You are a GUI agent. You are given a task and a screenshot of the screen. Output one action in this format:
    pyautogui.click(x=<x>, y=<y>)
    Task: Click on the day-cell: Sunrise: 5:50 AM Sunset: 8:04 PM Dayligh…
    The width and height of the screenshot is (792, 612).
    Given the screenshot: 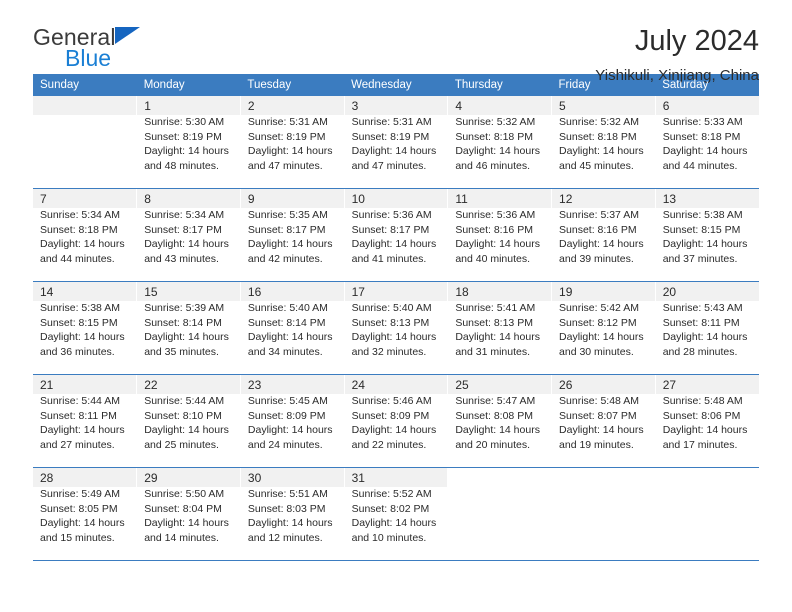 What is the action you would take?
    pyautogui.click(x=188, y=523)
    